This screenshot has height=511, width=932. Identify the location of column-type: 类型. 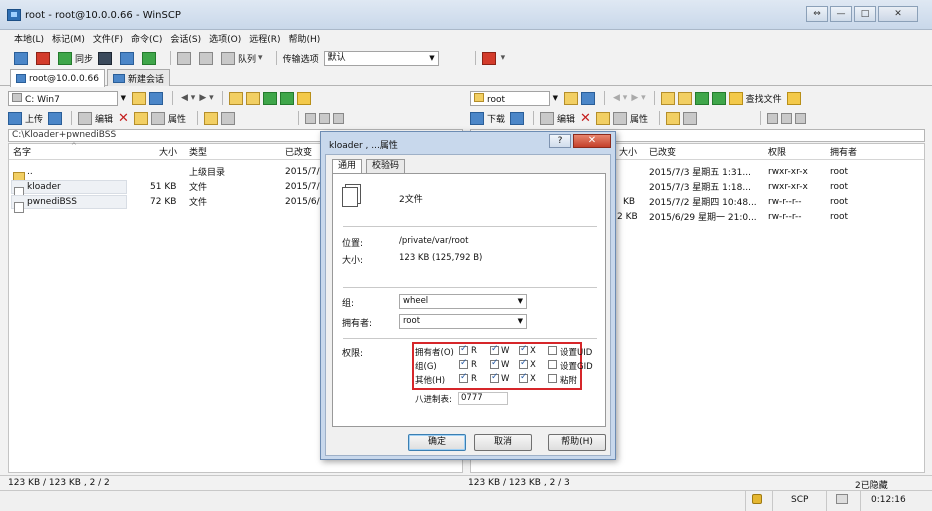
(198, 151).